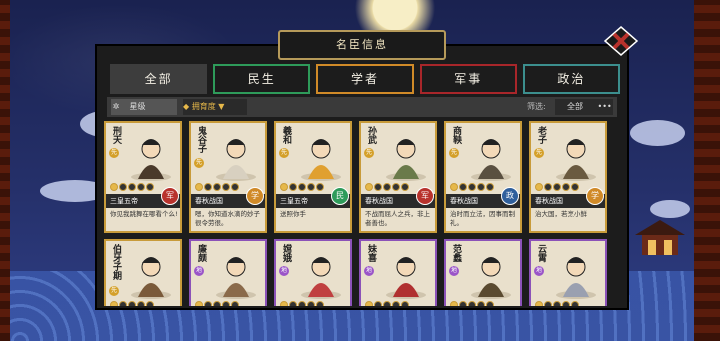 The height and width of the screenshot is (341, 720). Describe the element at coordinates (575, 106) in the screenshot. I see `filter-value: 全部` at that location.